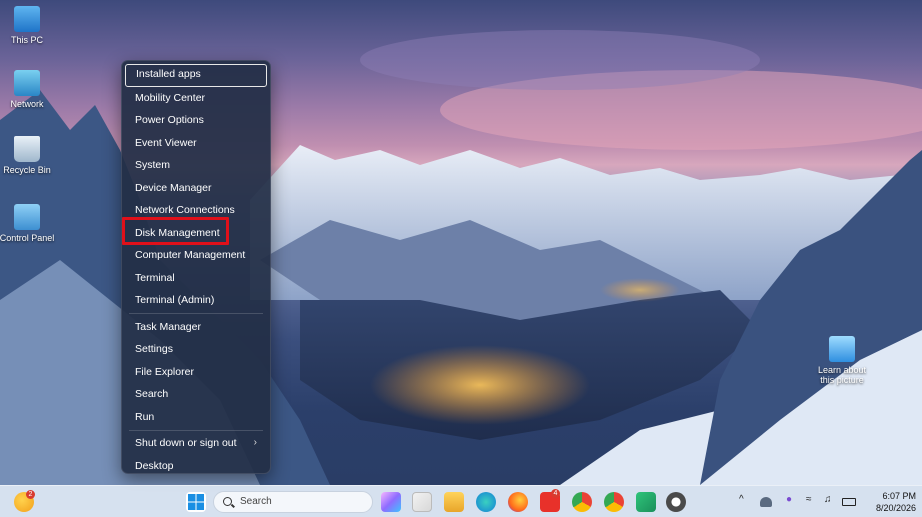 This screenshot has height=517, width=922. What do you see at coordinates (164, 371) in the screenshot?
I see `menu-item-label: File Explorer` at bounding box center [164, 371].